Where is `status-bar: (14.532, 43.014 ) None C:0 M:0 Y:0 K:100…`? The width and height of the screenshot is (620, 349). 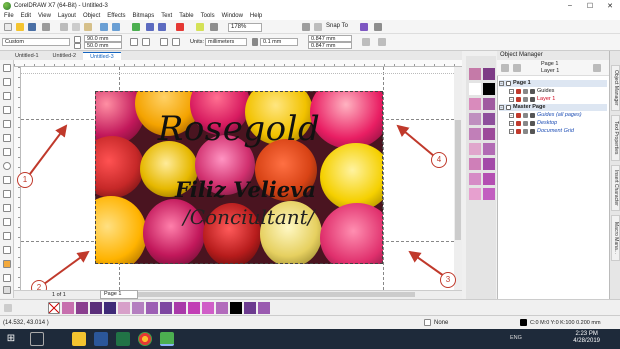 status-bar: (14.532, 43.014 ) None C:0 M:0 Y:0 K:100… is located at coordinates (310, 322).